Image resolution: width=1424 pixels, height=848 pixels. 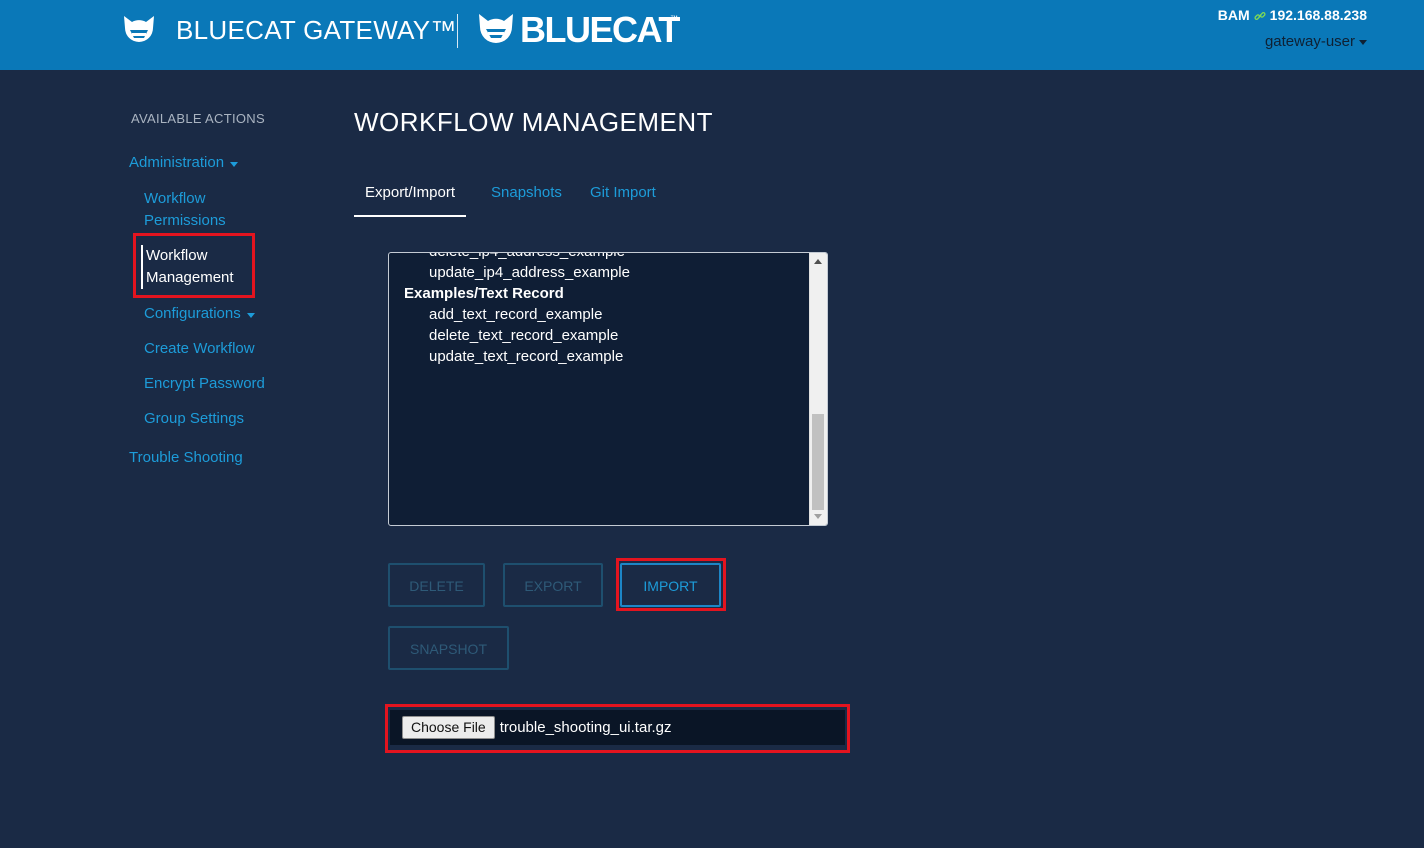 What do you see at coordinates (316, 30) in the screenshot?
I see `app-title: BLUECAT GATEWAY™` at bounding box center [316, 30].